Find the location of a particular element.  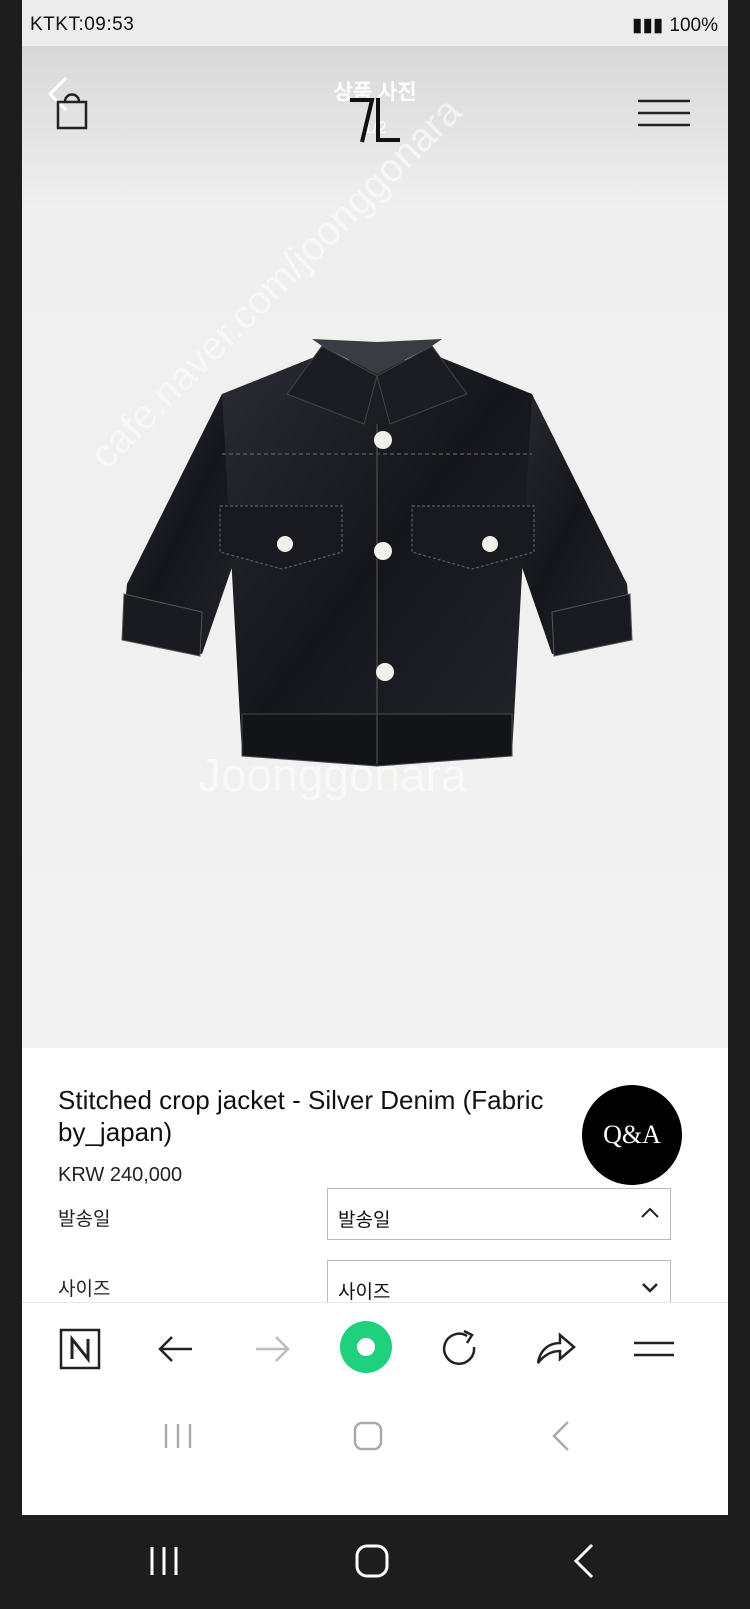

brand-logo is located at coordinates (374, 120).